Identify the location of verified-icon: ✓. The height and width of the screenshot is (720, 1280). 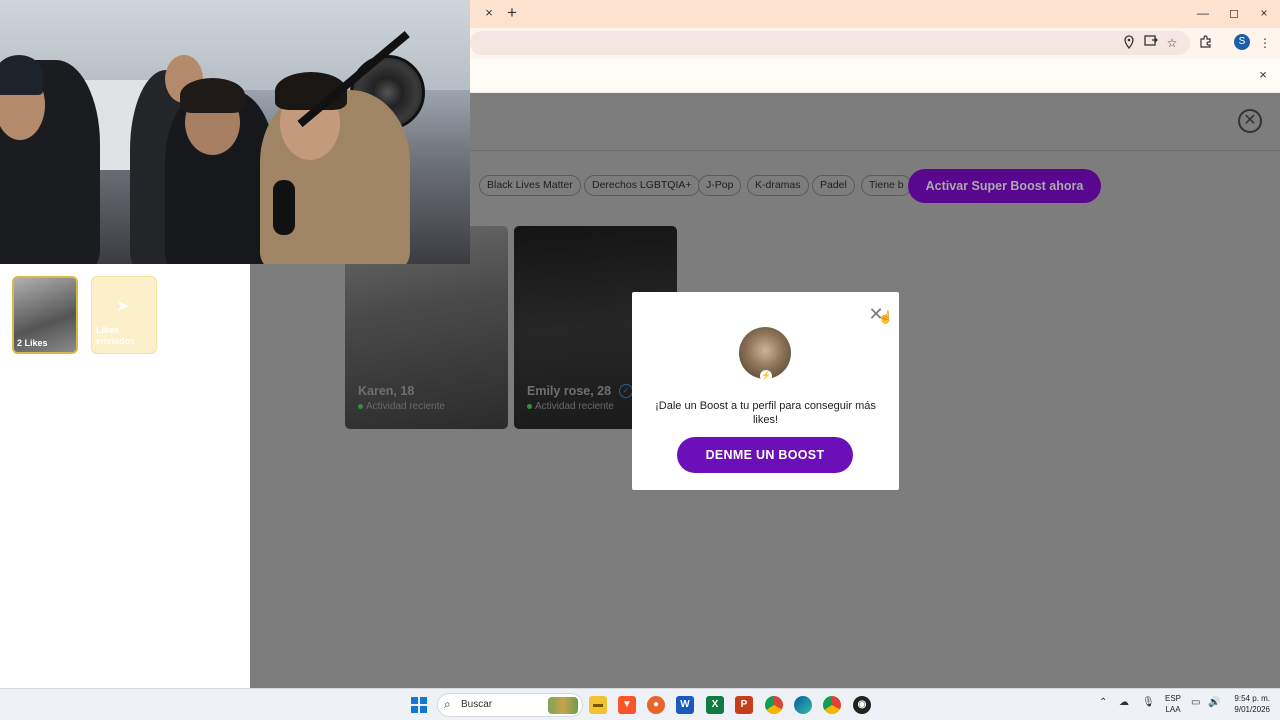
(626, 391).